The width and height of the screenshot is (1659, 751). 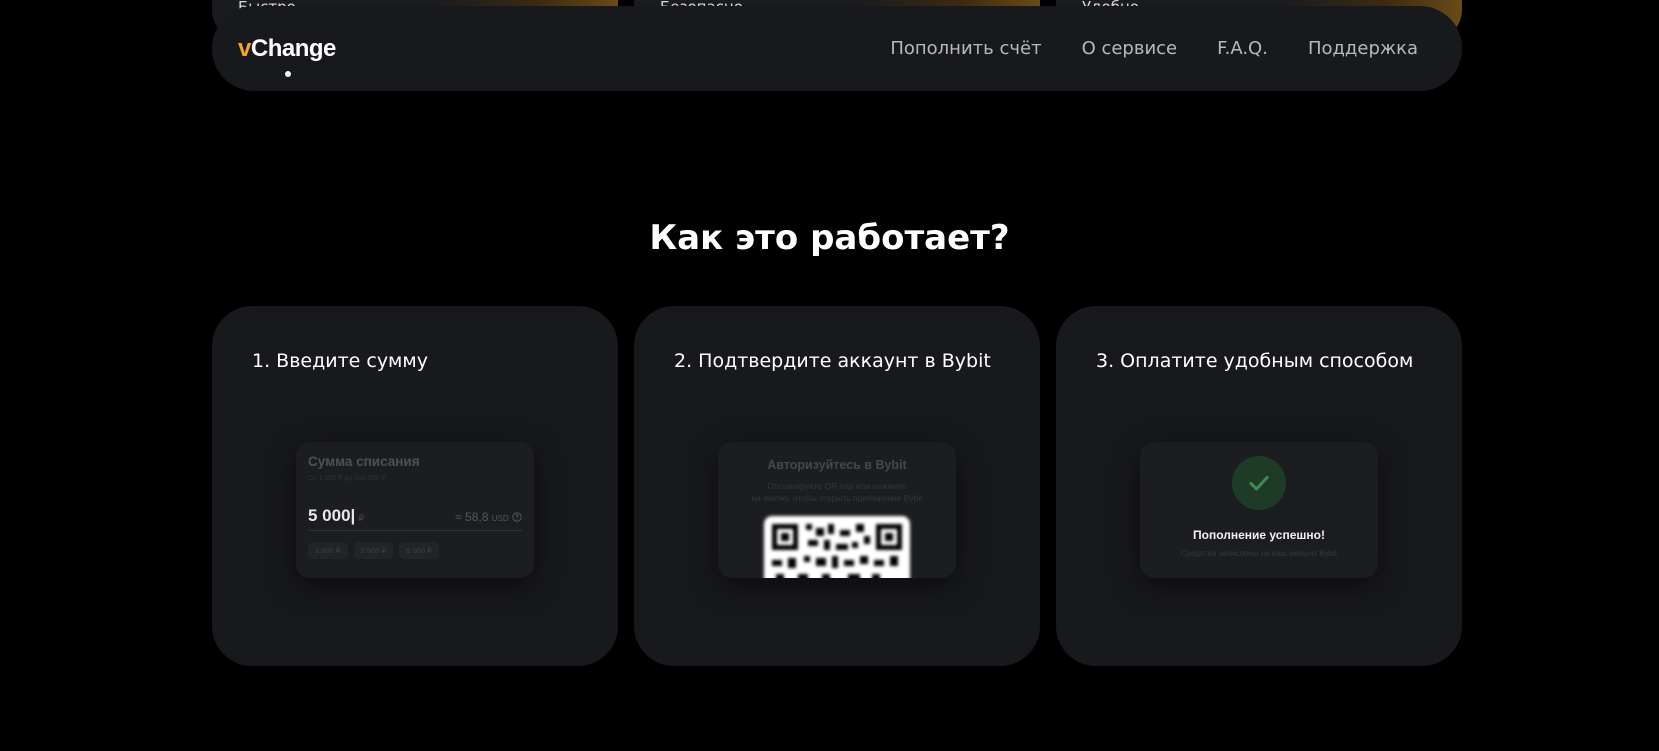 I want to click on amount-underline, so click(x=415, y=530).